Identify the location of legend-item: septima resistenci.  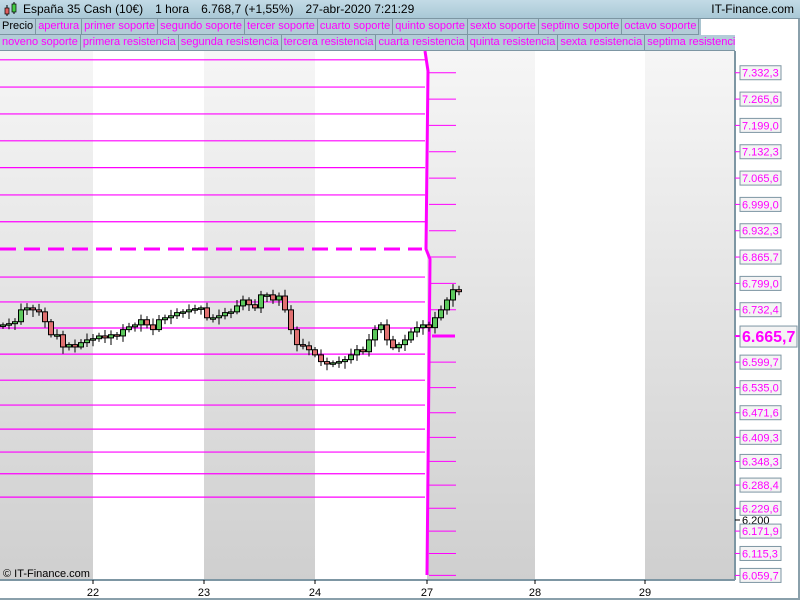
(690, 43).